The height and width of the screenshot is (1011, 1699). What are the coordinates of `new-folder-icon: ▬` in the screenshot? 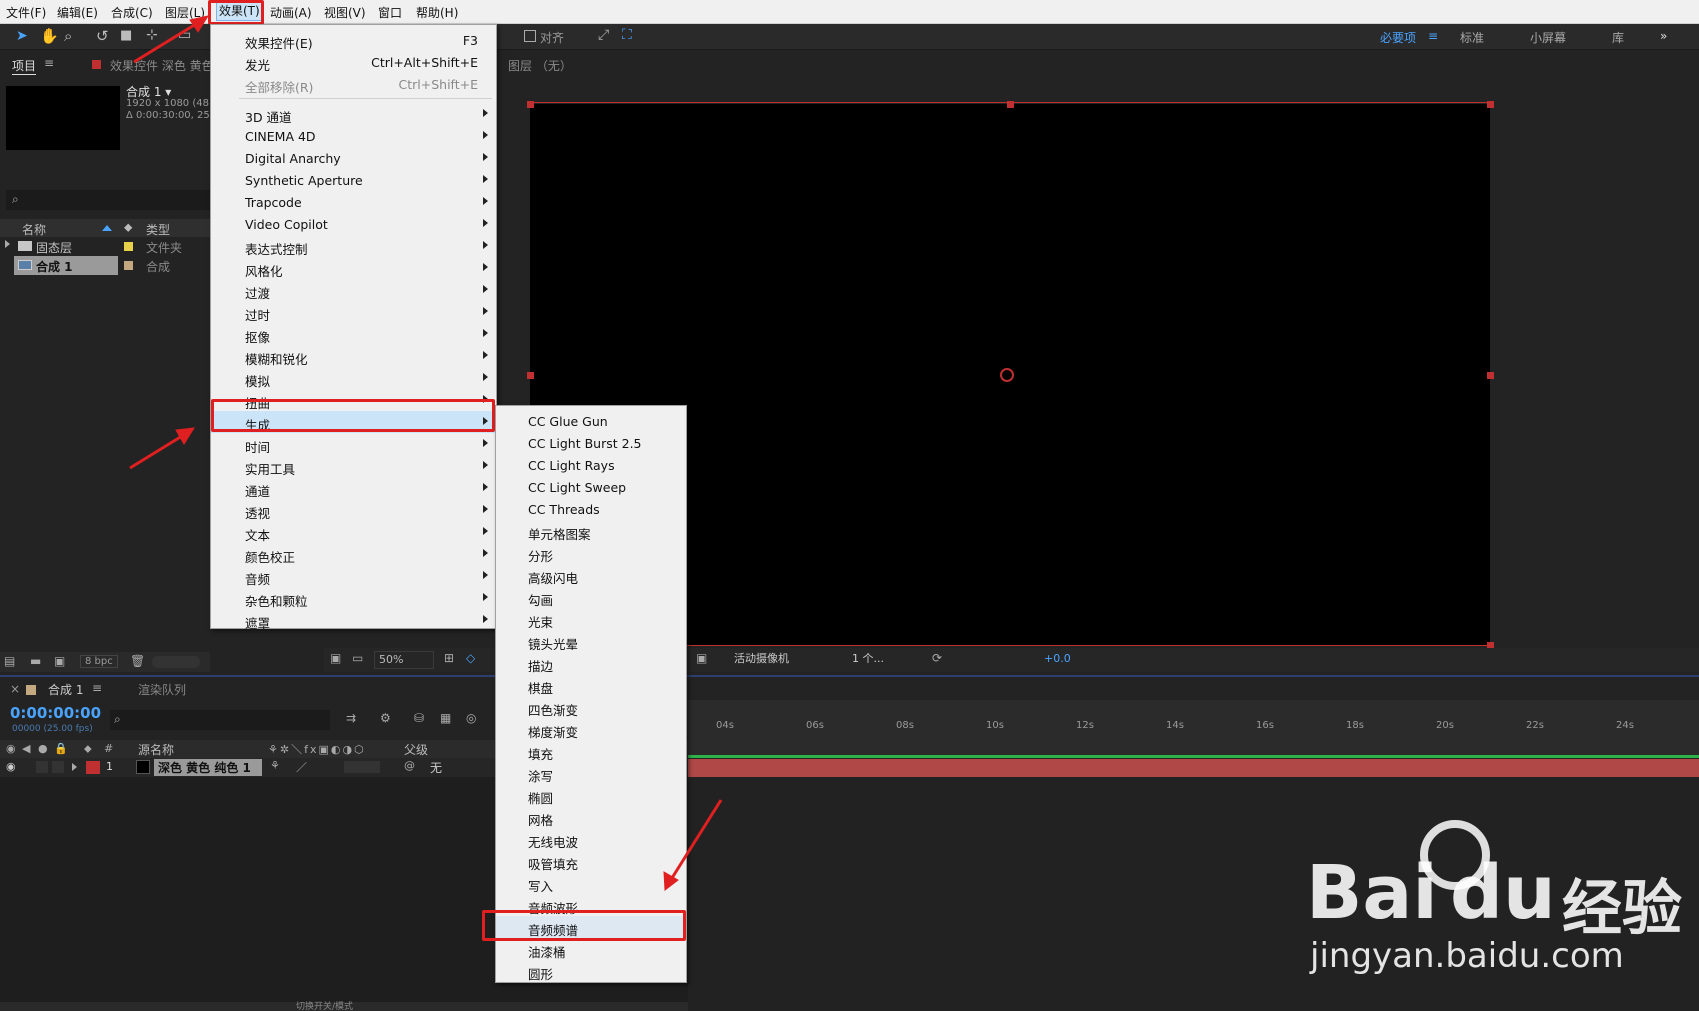 It's located at (35, 661).